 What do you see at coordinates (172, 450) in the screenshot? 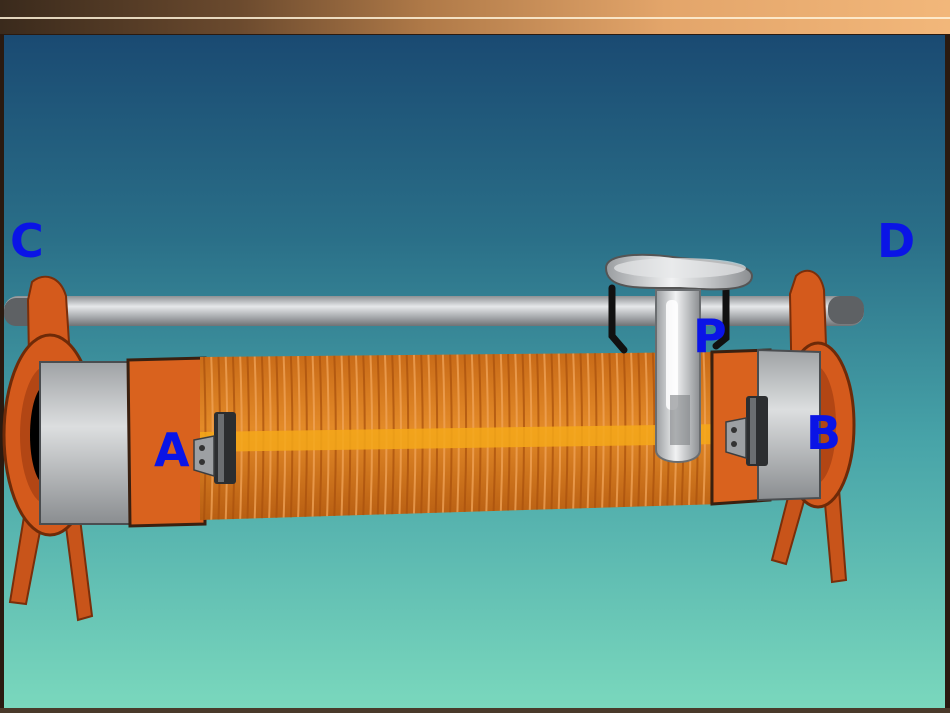
I see `label-a: A` at bounding box center [172, 450].